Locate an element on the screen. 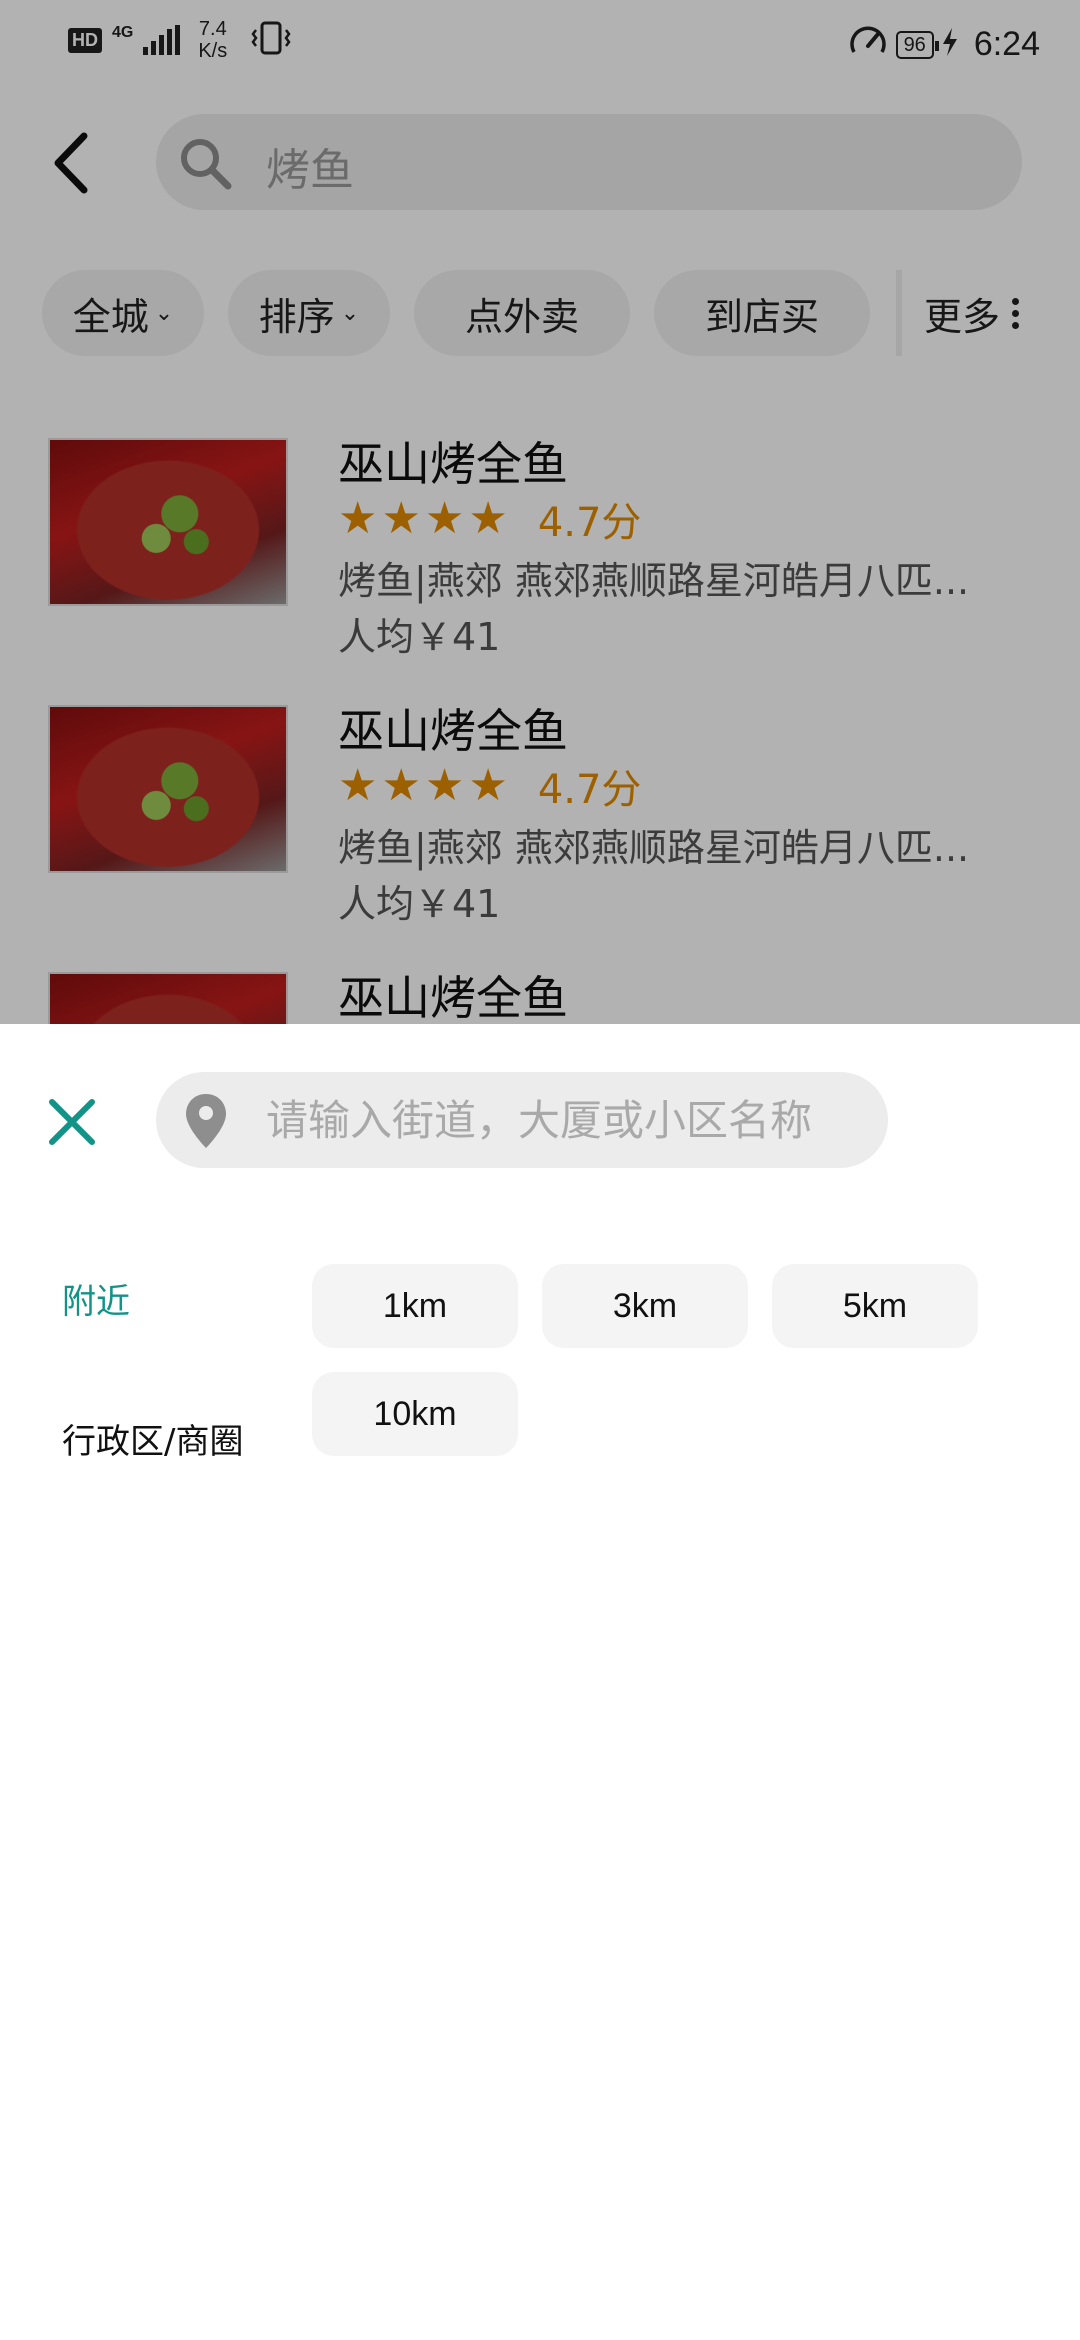 This screenshot has width=1080, height=2340. distance-1km-button: 1km is located at coordinates (415, 1306).